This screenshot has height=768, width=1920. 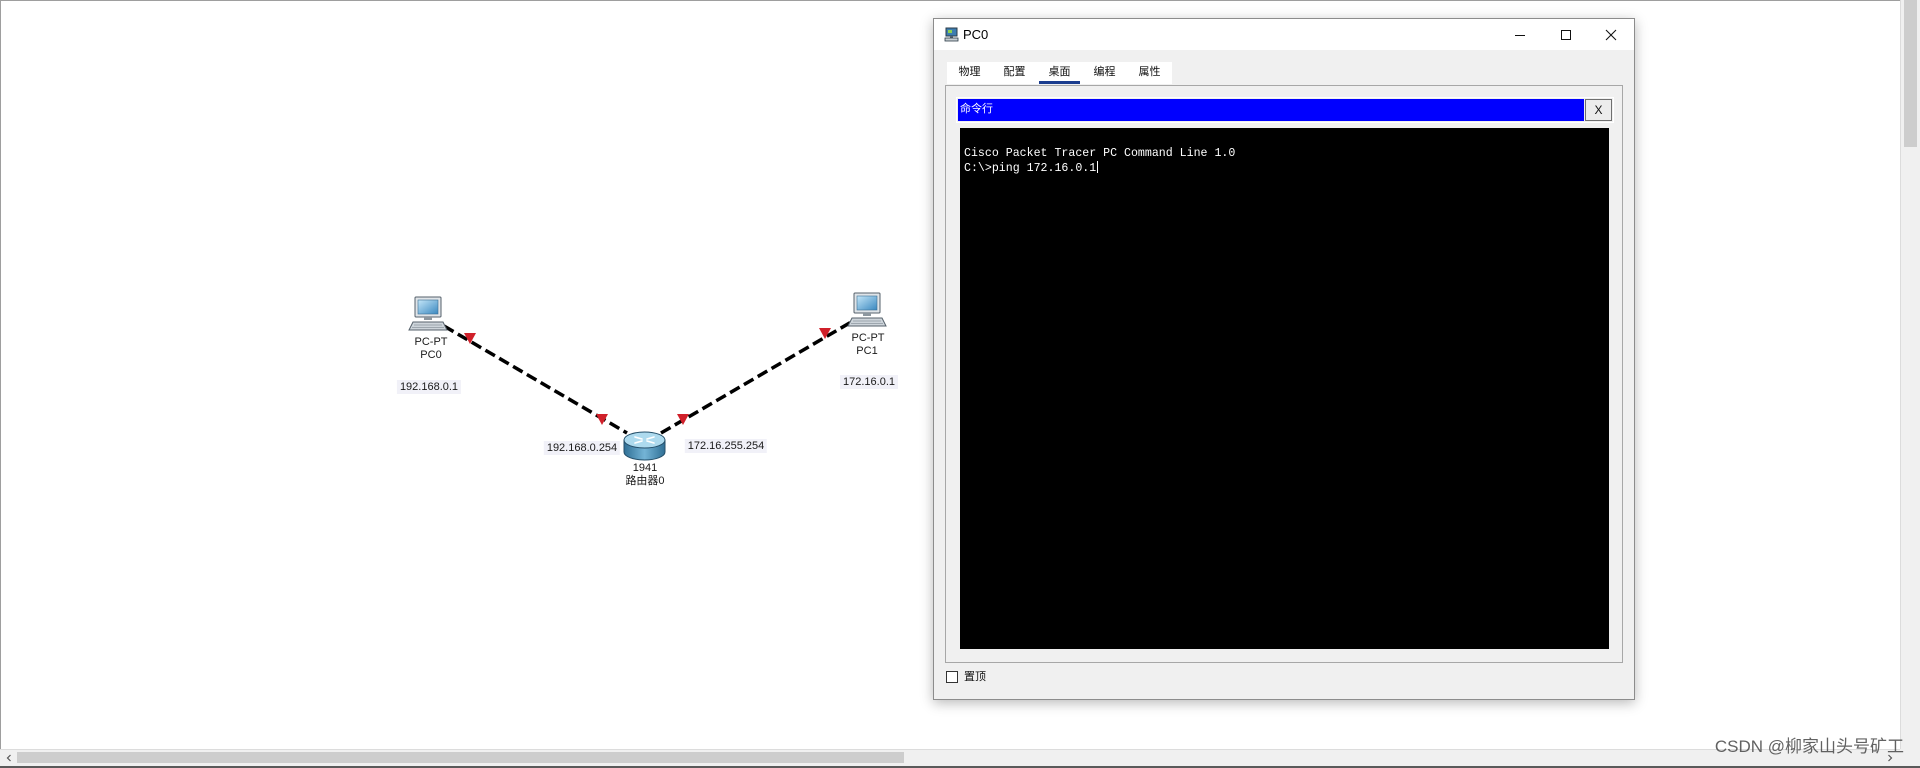 I want to click on tab-desktop: 桌面, so click(x=1059, y=73).